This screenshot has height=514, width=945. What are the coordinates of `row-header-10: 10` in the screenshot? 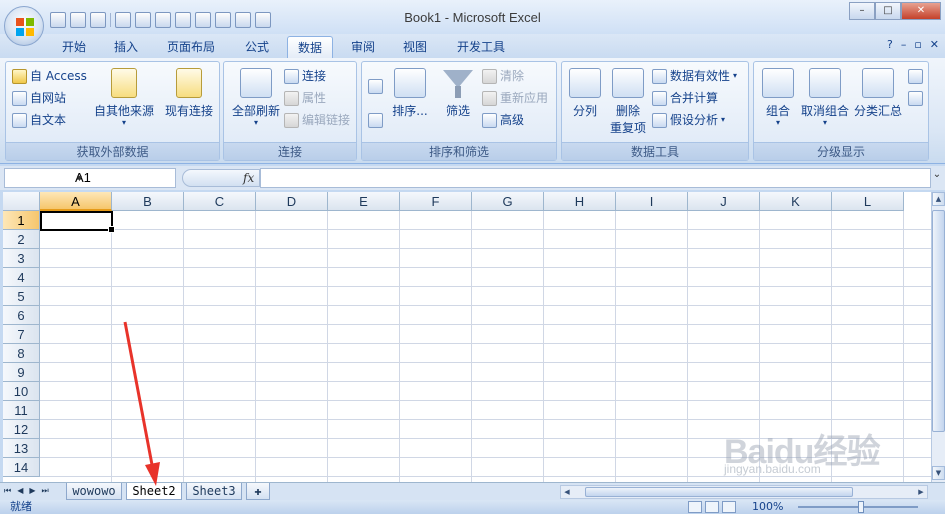 It's located at (21, 391).